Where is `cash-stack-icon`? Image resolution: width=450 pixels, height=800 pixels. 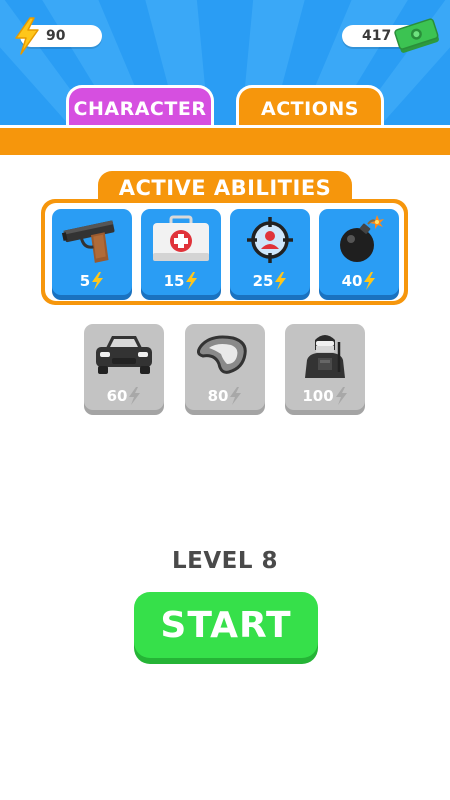 cash-stack-icon is located at coordinates (416, 35).